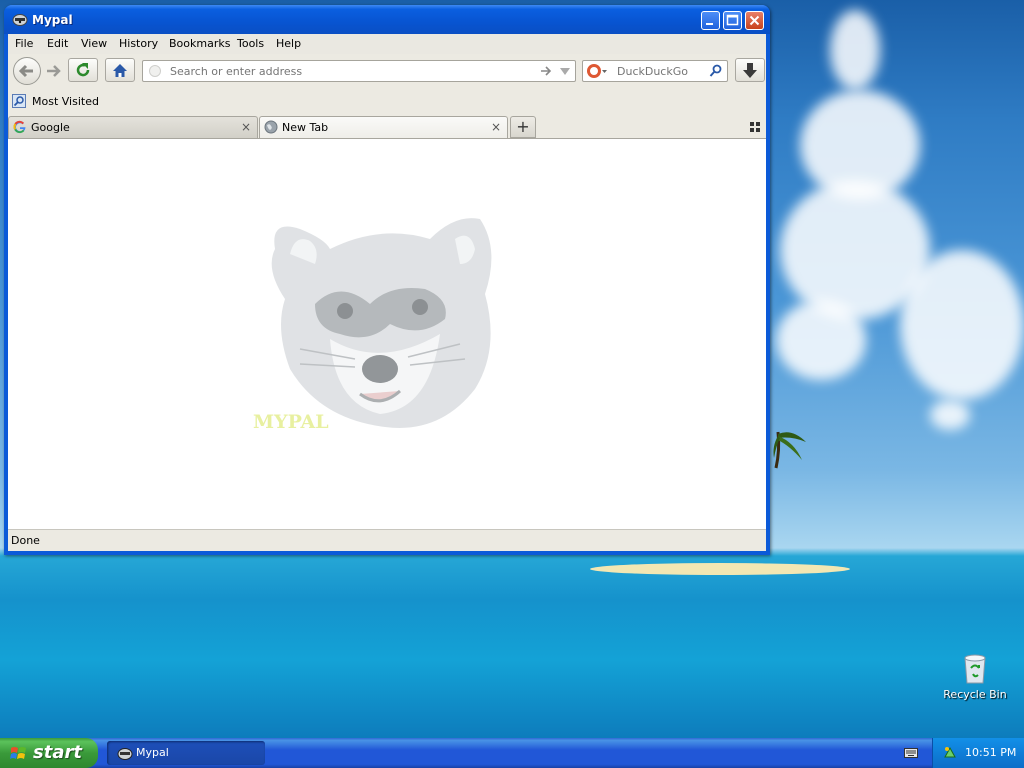  Describe the element at coordinates (288, 43) in the screenshot. I see `menu-help: Help` at that location.